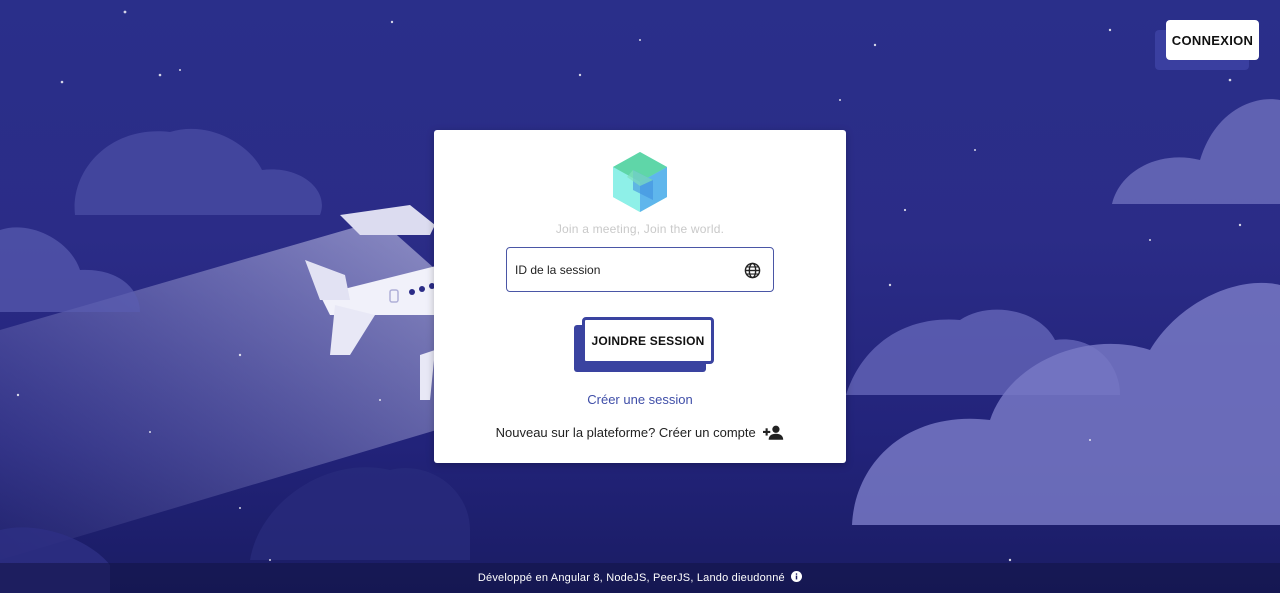  Describe the element at coordinates (640, 229) in the screenshot. I see `tagline: Join a meeting, Join the world.` at that location.